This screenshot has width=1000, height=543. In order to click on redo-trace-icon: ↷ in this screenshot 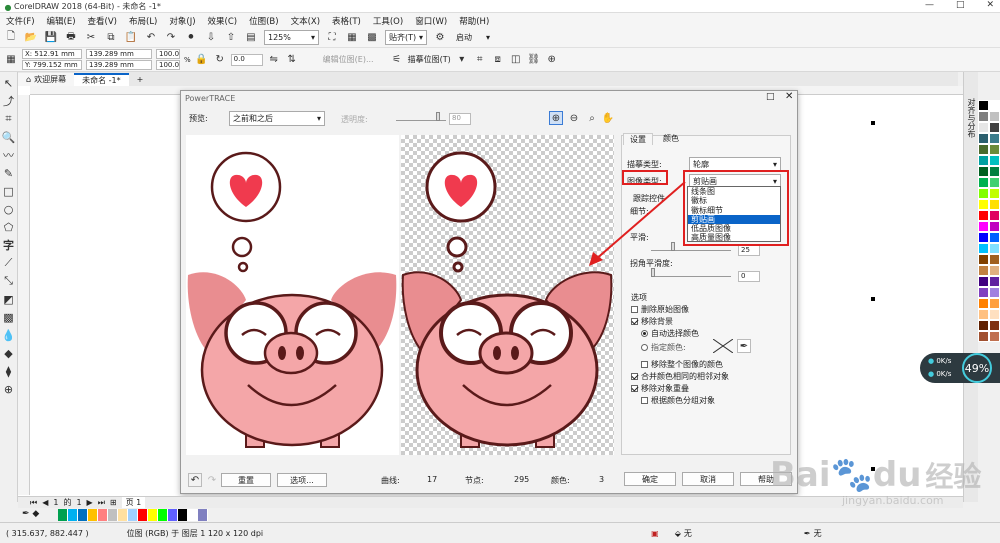, I will do `click(212, 480)`.